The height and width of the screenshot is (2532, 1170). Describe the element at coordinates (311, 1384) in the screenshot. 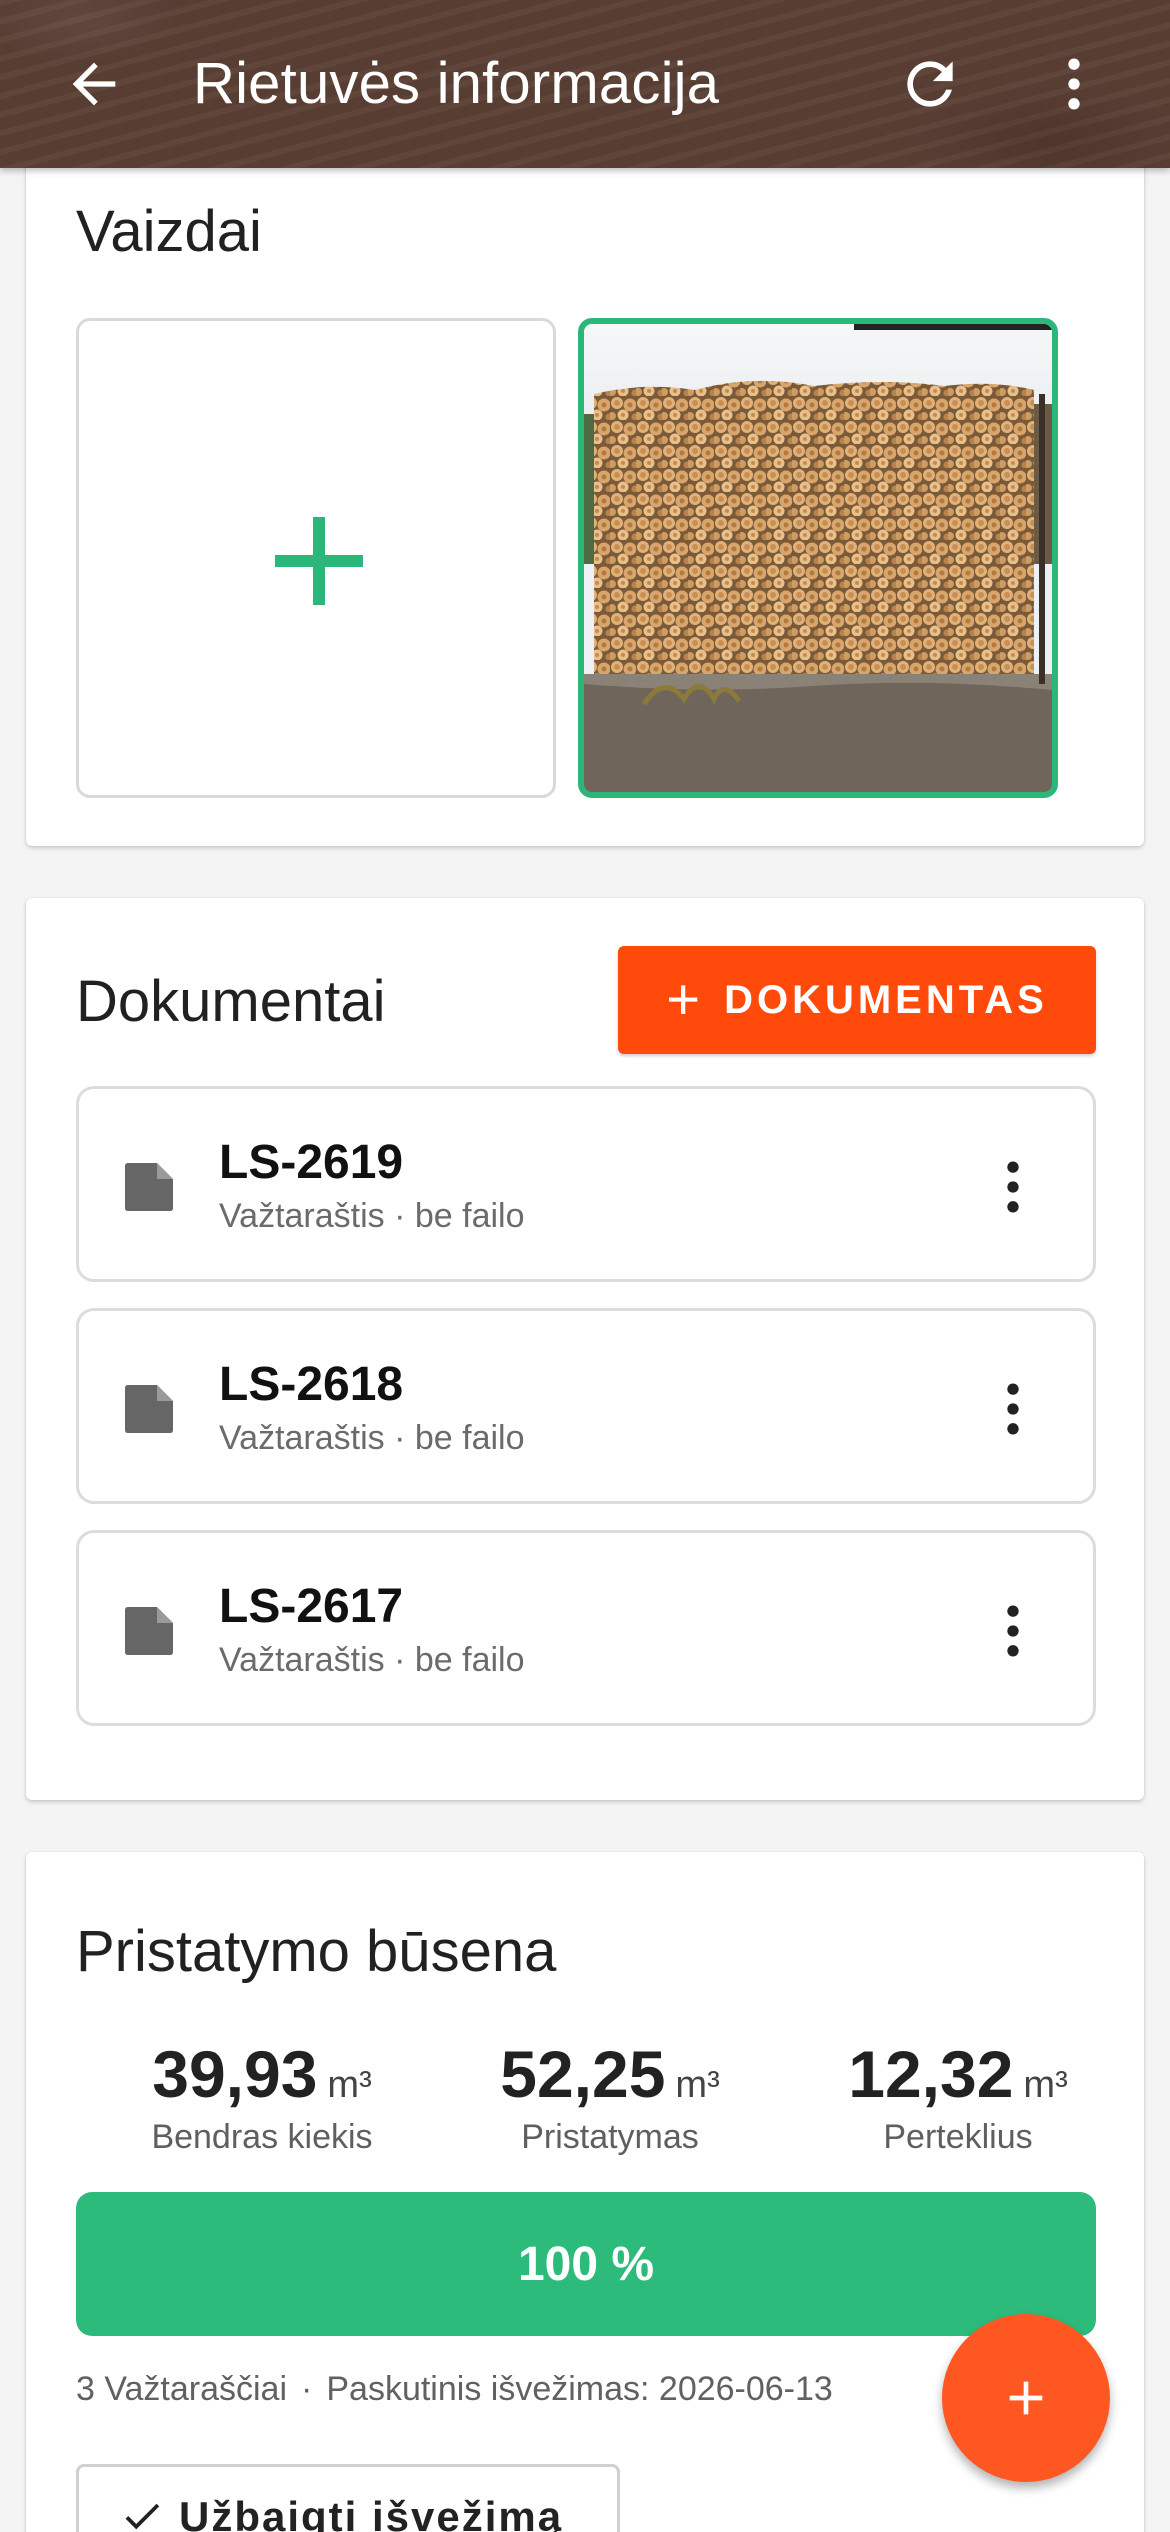

I see `document-id: LS-2618` at that location.